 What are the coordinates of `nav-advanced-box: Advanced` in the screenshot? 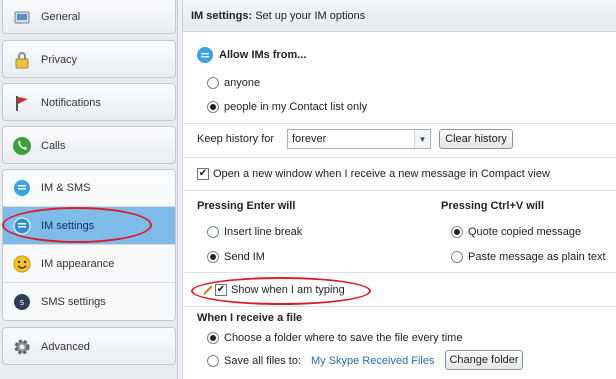 It's located at (89, 346).